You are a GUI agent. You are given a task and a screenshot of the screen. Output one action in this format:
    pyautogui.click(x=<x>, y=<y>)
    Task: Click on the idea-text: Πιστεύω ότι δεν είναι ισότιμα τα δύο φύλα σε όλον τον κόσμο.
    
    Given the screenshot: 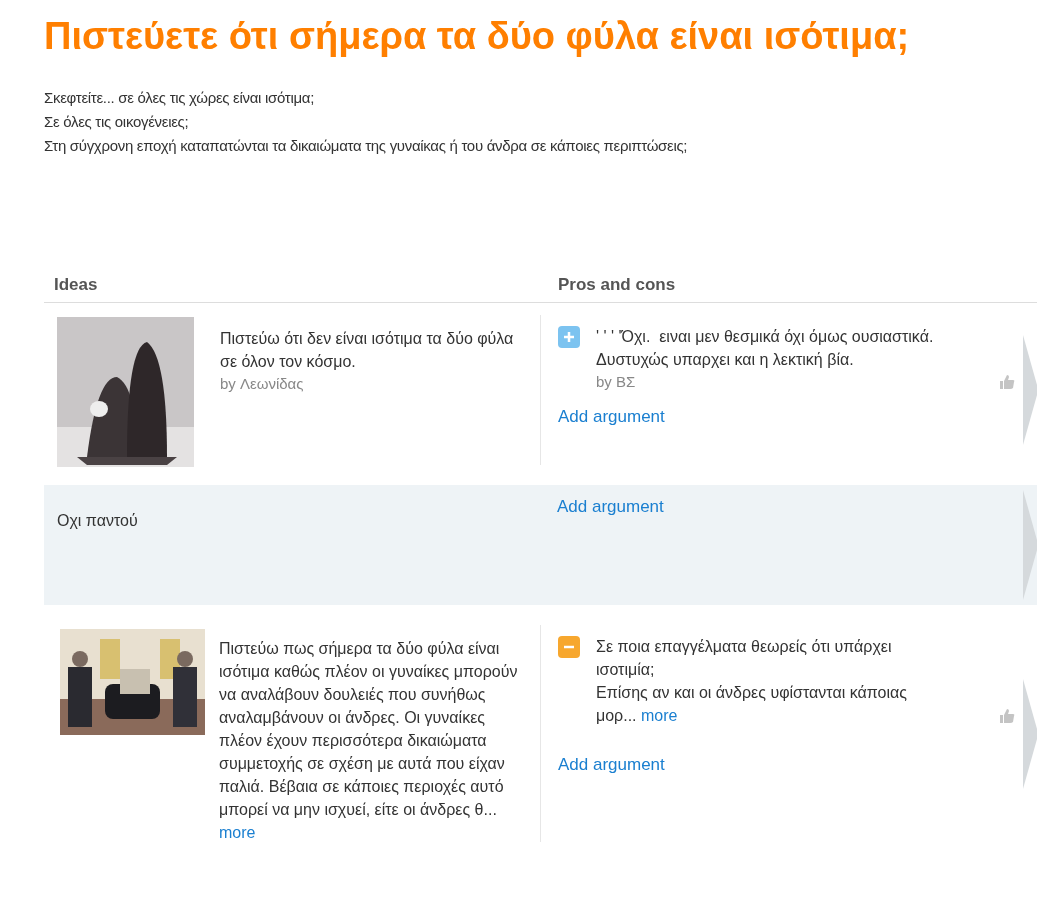 What is the action you would take?
    pyautogui.click(x=367, y=350)
    